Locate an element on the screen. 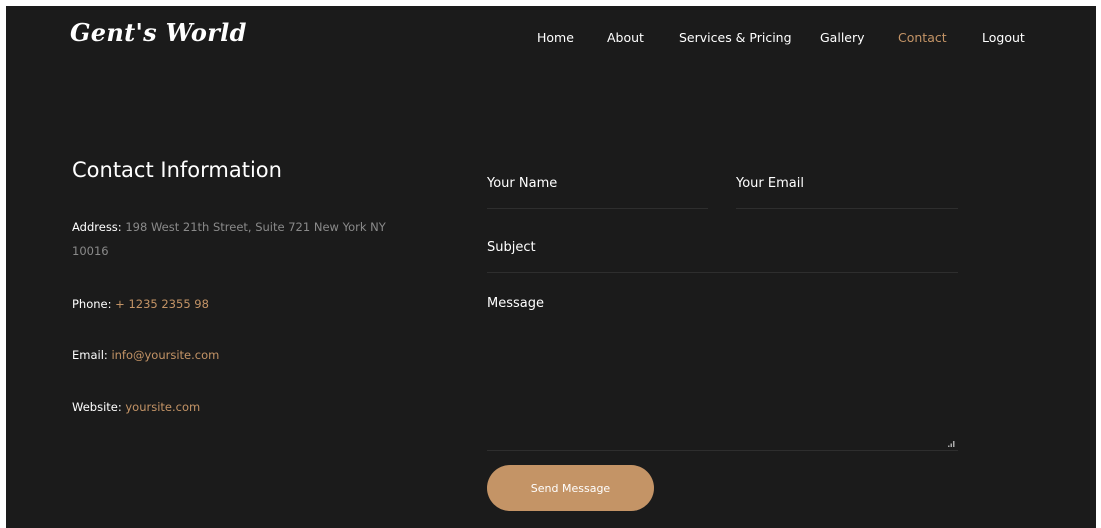  message-underline is located at coordinates (722, 450).